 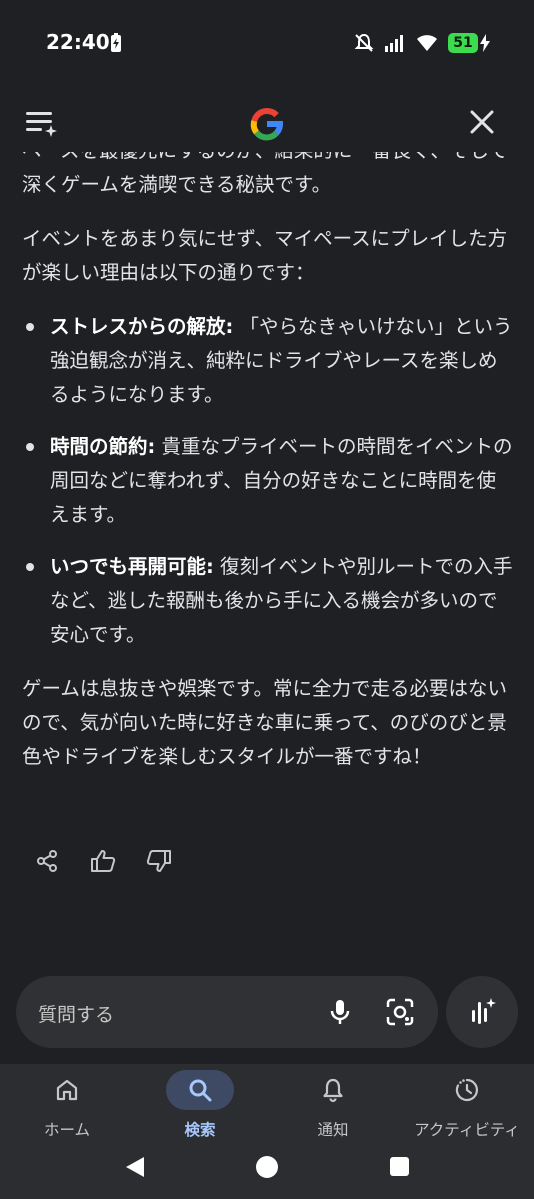 I want to click on share-icon, so click(x=47, y=861).